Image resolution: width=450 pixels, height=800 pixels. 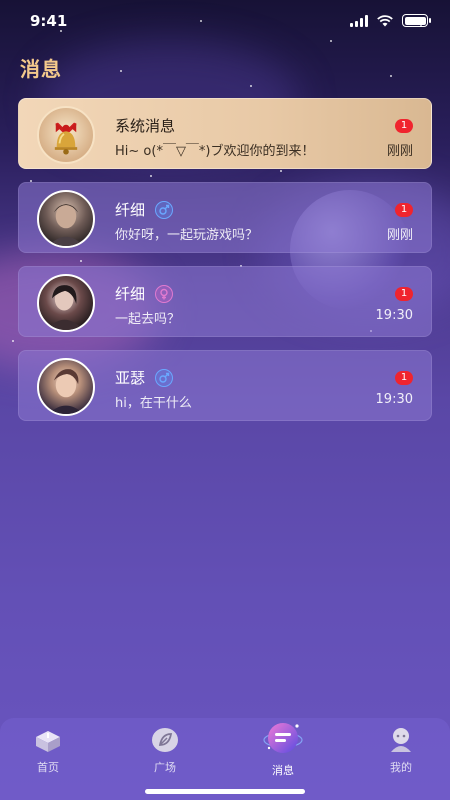 What do you see at coordinates (225, 759) in the screenshot?
I see `bottom-tab-bar: 首页 广场 消息 我的` at bounding box center [225, 759].